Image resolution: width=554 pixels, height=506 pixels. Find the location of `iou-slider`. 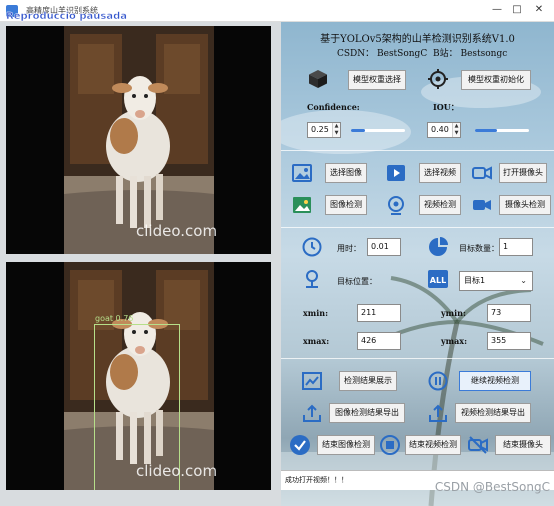

iou-slider is located at coordinates (502, 130).